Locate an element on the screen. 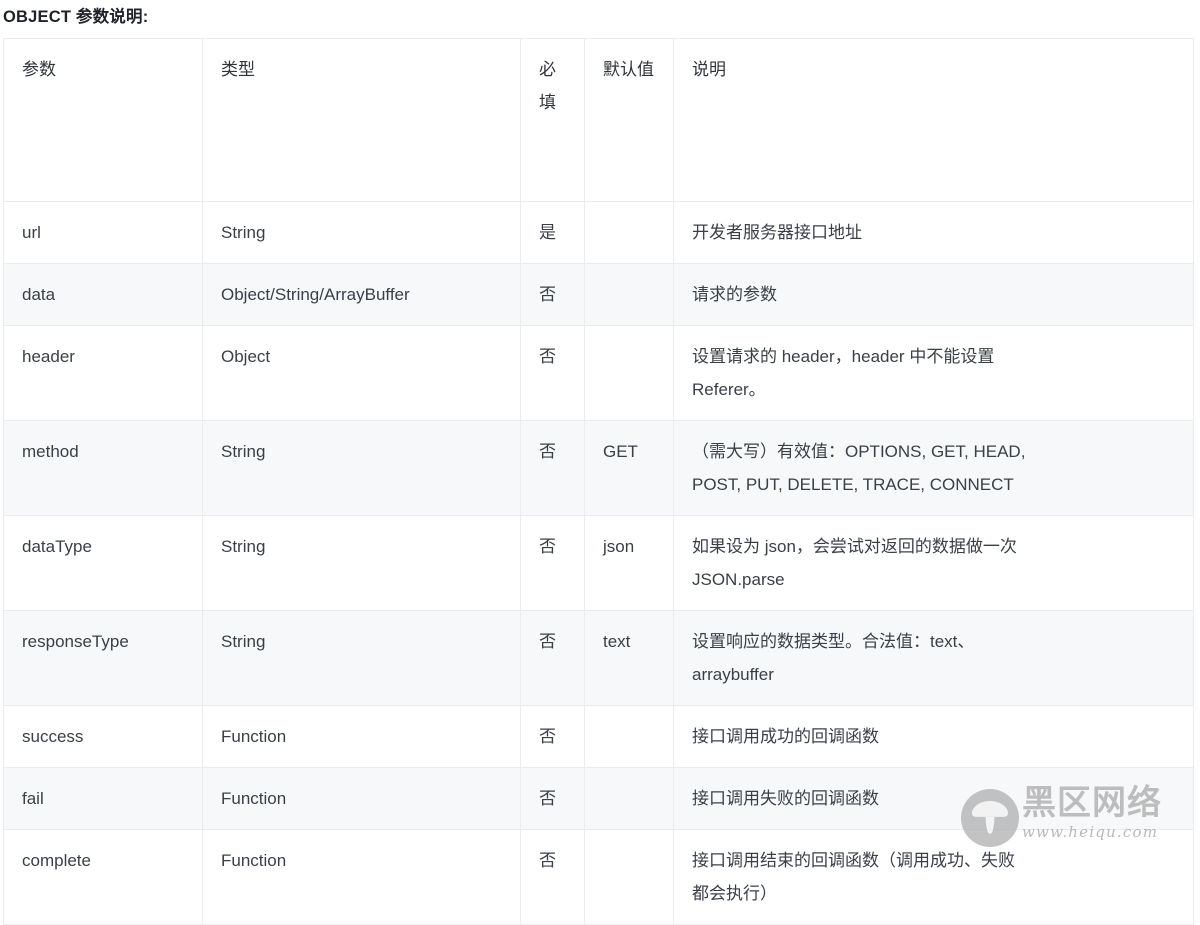  description-line: 接口调用失败的回调函数 is located at coordinates (785, 798).